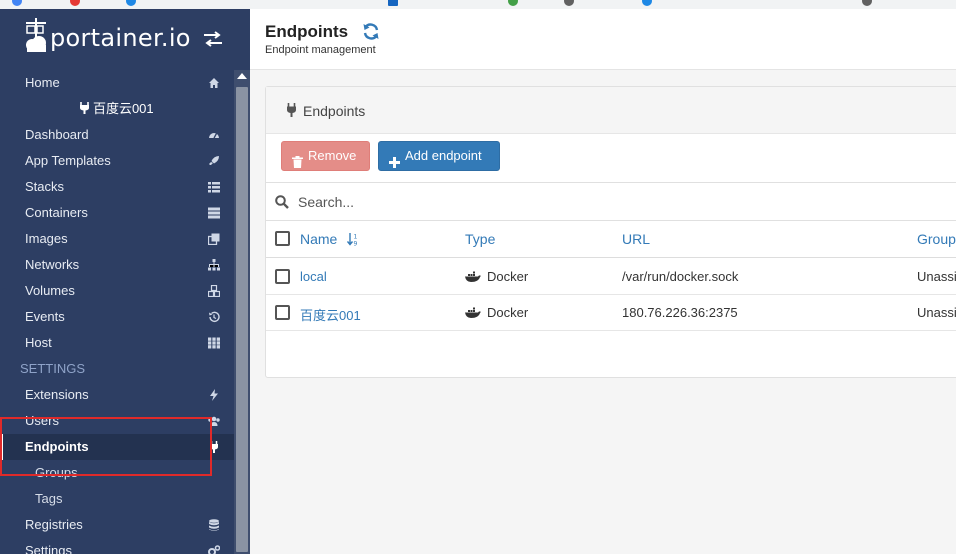 This screenshot has height=554, width=956. I want to click on search-bar, so click(611, 201).